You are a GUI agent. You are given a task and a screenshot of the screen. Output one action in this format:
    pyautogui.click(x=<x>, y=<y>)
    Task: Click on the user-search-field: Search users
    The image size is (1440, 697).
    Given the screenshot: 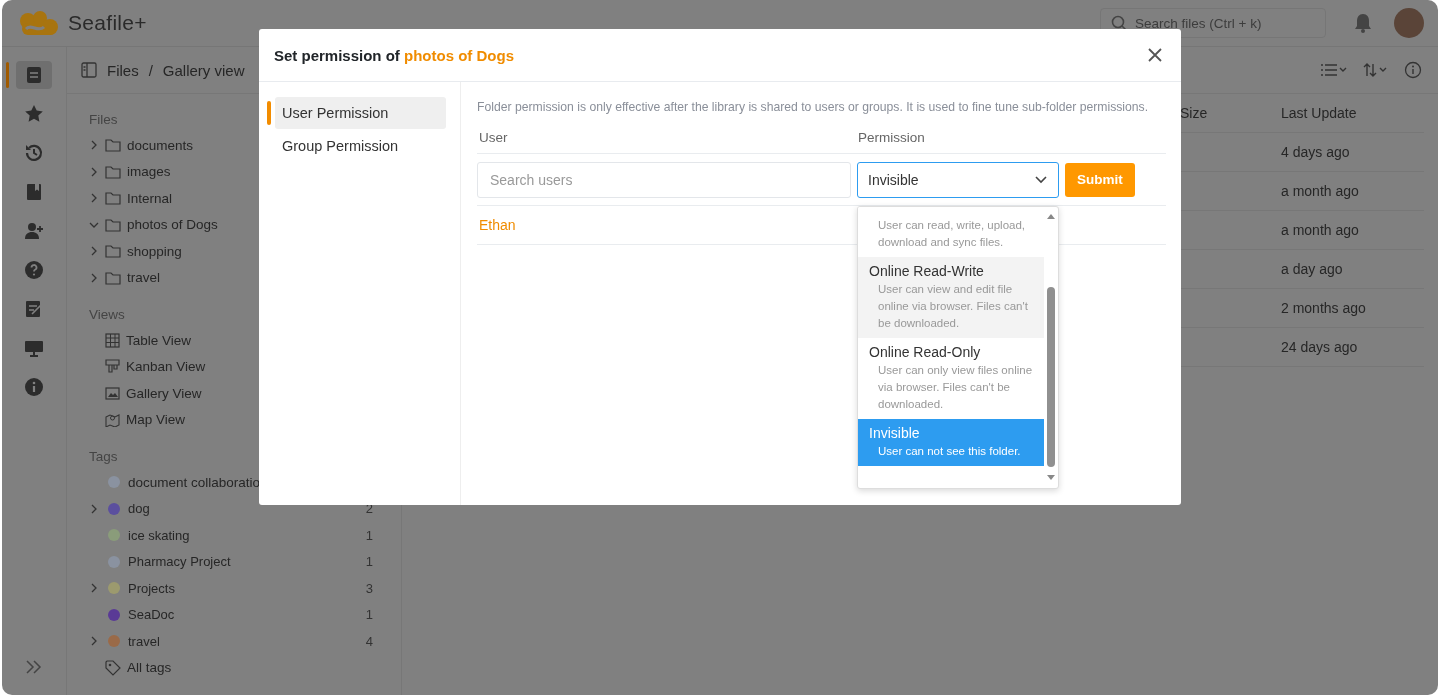 What is the action you would take?
    pyautogui.click(x=664, y=179)
    